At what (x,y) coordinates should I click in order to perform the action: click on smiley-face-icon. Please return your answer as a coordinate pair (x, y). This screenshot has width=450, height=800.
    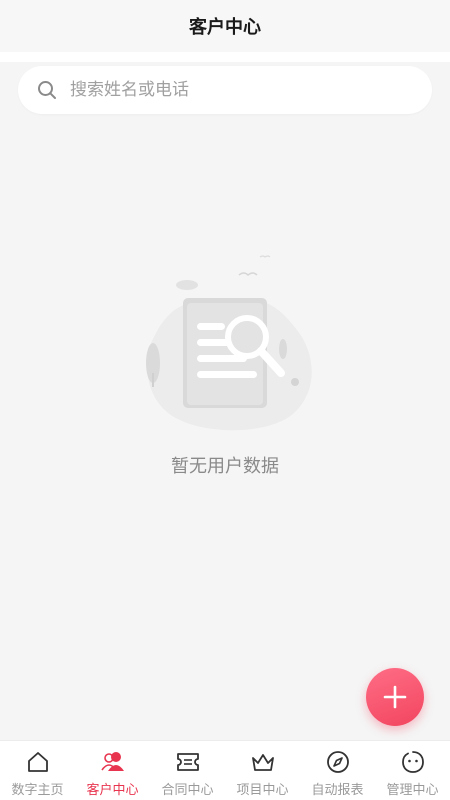
    Looking at the image, I should click on (413, 762).